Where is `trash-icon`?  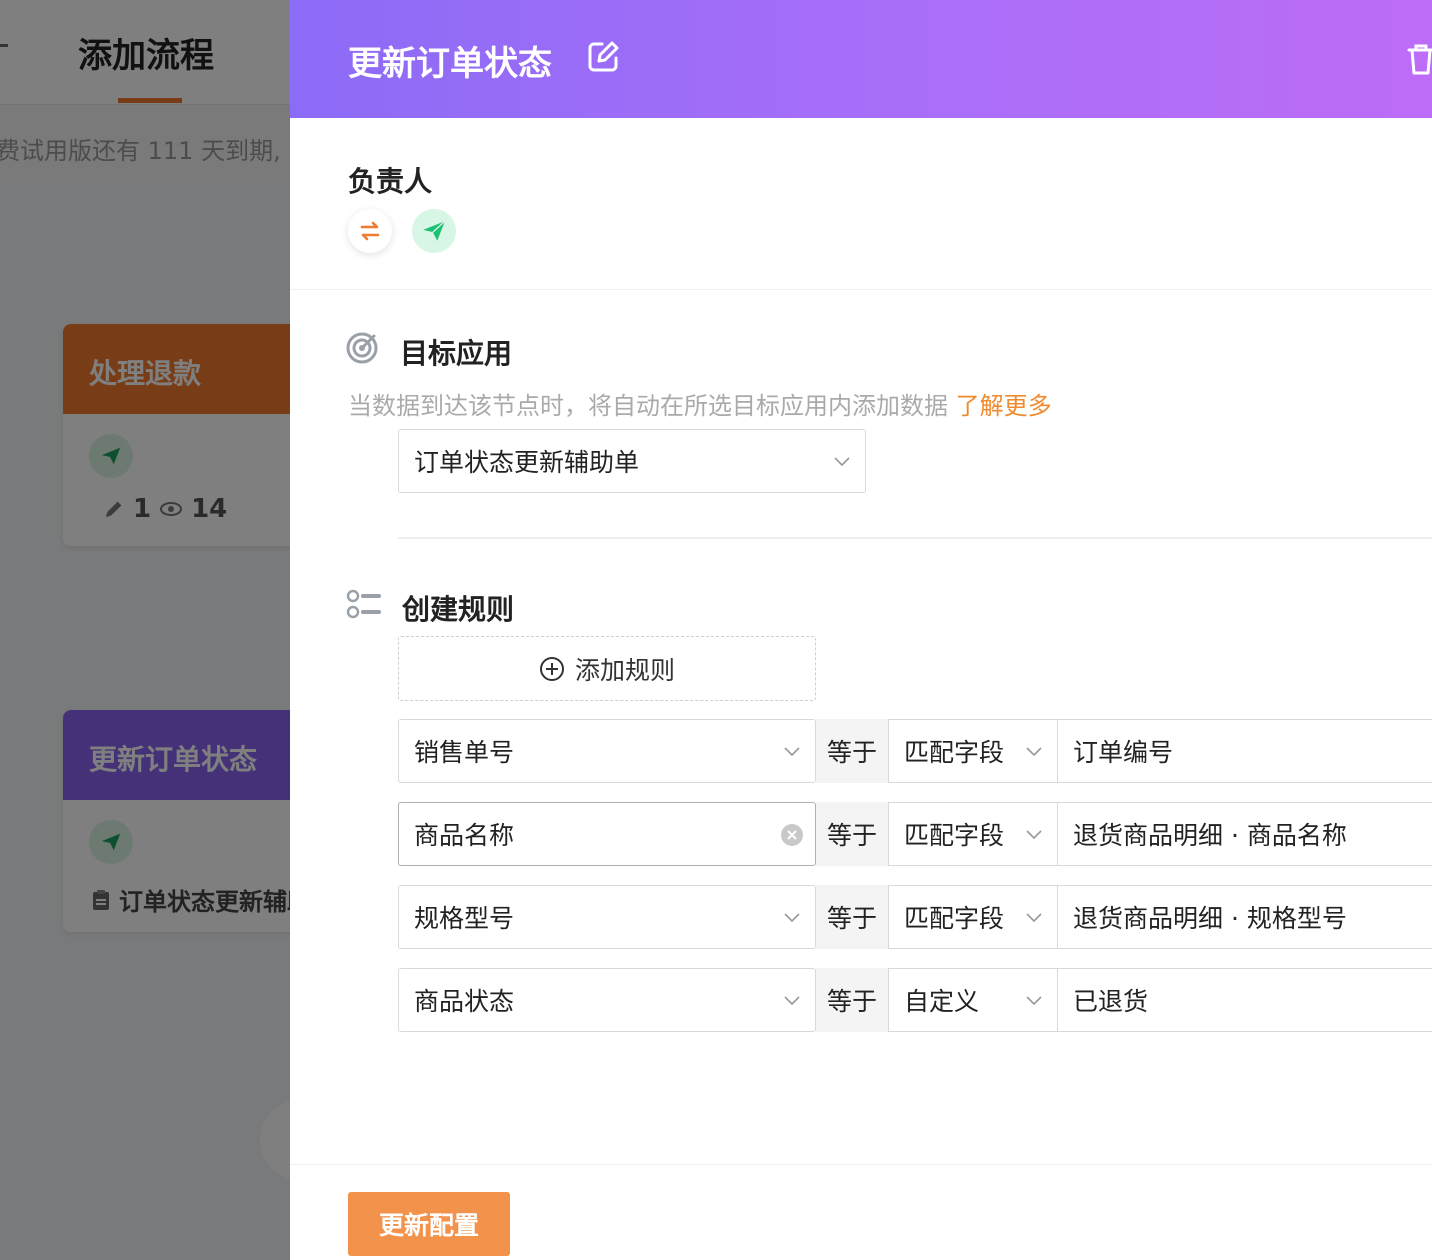
trash-icon is located at coordinates (1419, 61).